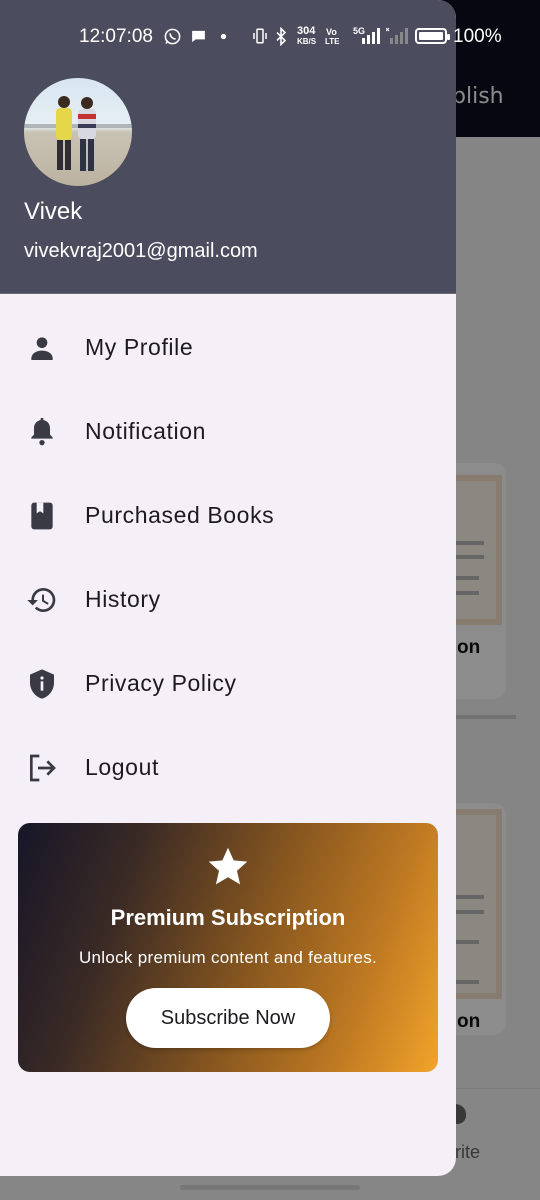 Image resolution: width=540 pixels, height=1200 pixels. Describe the element at coordinates (432, 36) in the screenshot. I see `battery-icon` at that location.